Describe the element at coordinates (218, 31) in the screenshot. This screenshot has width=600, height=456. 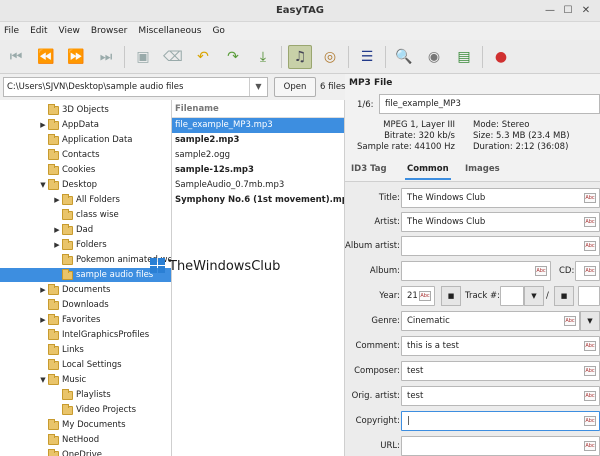
I see `menu-go: Go` at that location.